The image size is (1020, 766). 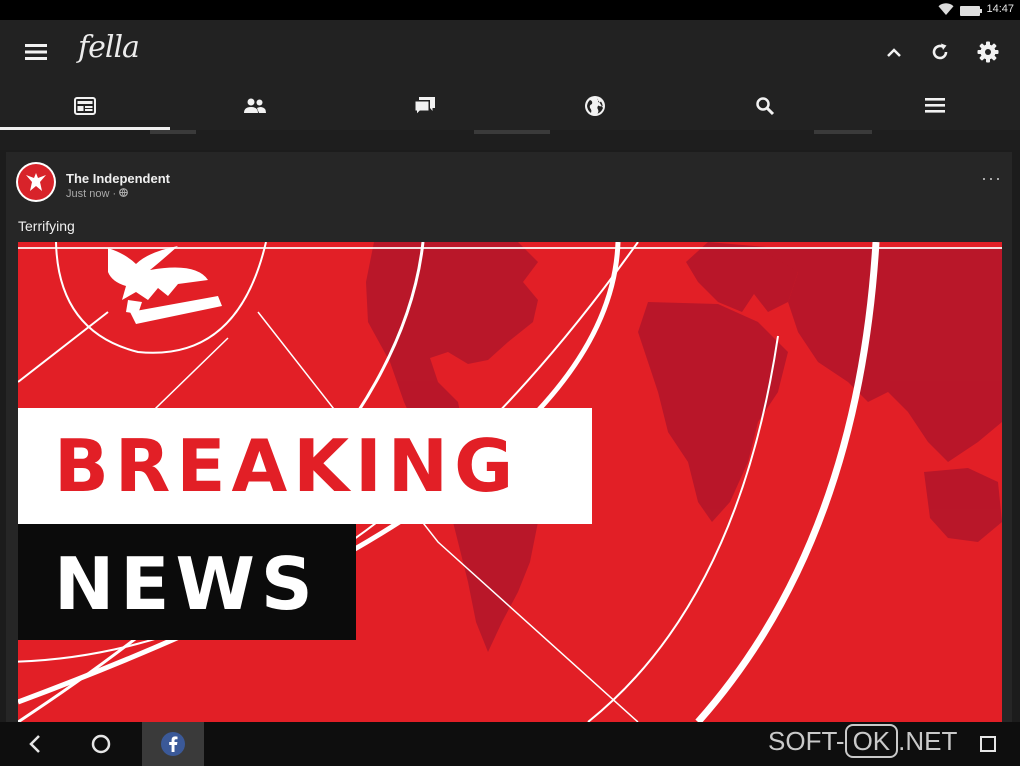 What do you see at coordinates (173, 132) in the screenshot?
I see `previous-post-like` at bounding box center [173, 132].